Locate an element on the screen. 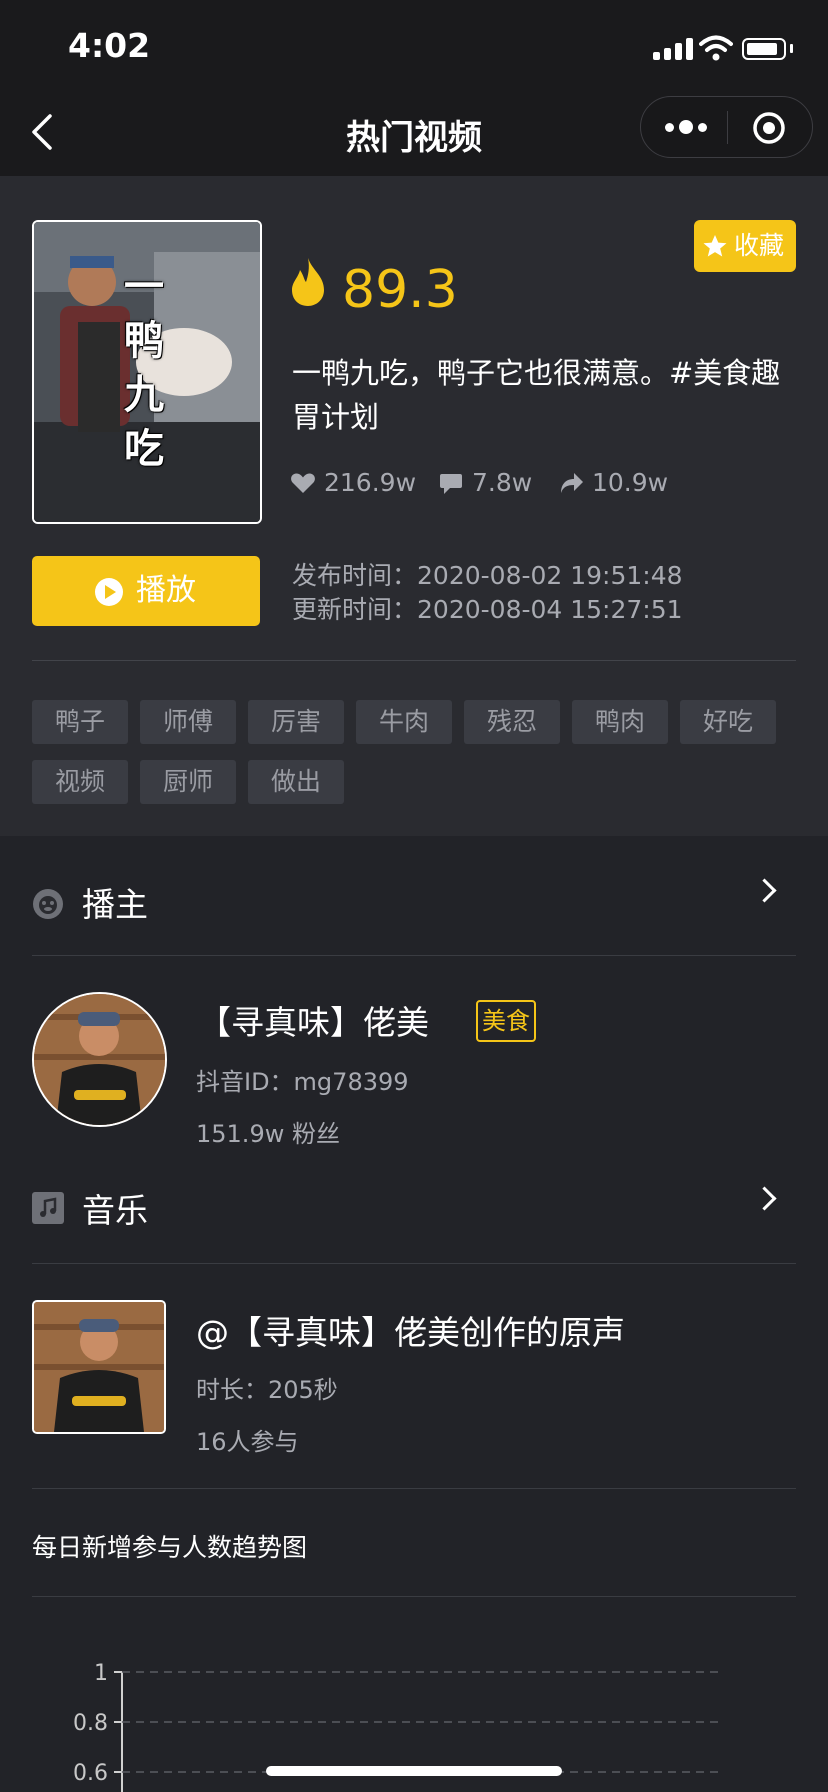  wifi-icon is located at coordinates (716, 48).